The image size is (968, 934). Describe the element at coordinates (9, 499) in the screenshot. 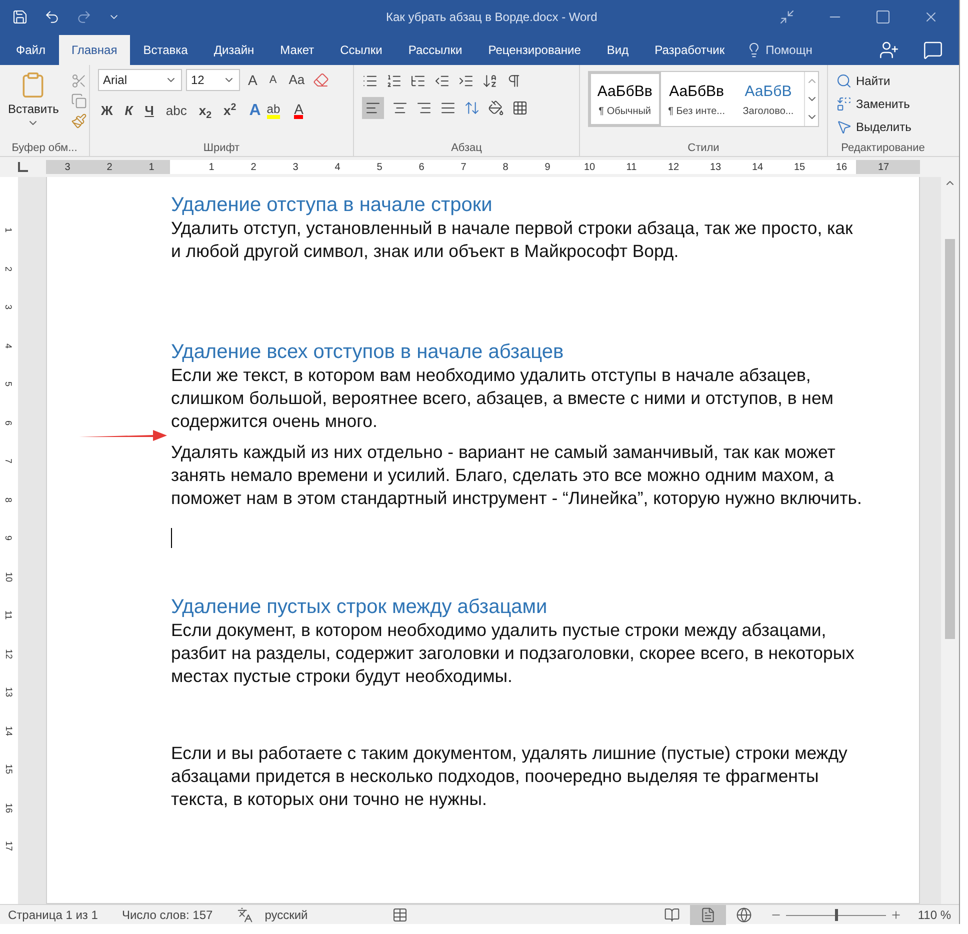

I see `ruler-number: 8` at that location.